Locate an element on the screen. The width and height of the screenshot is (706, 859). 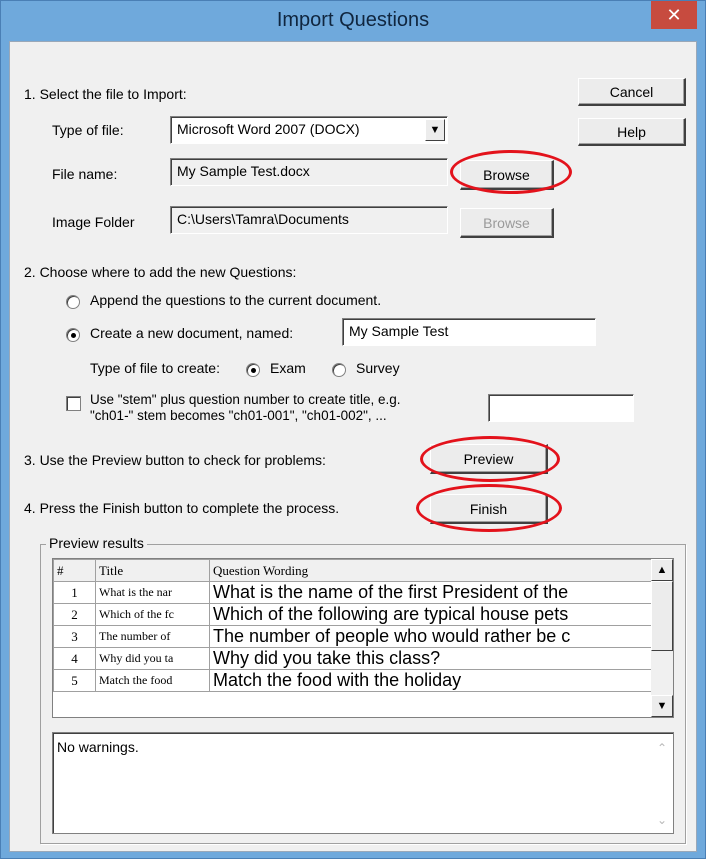
step1-heading: 1. Select the file to Import: is located at coordinates (105, 94).